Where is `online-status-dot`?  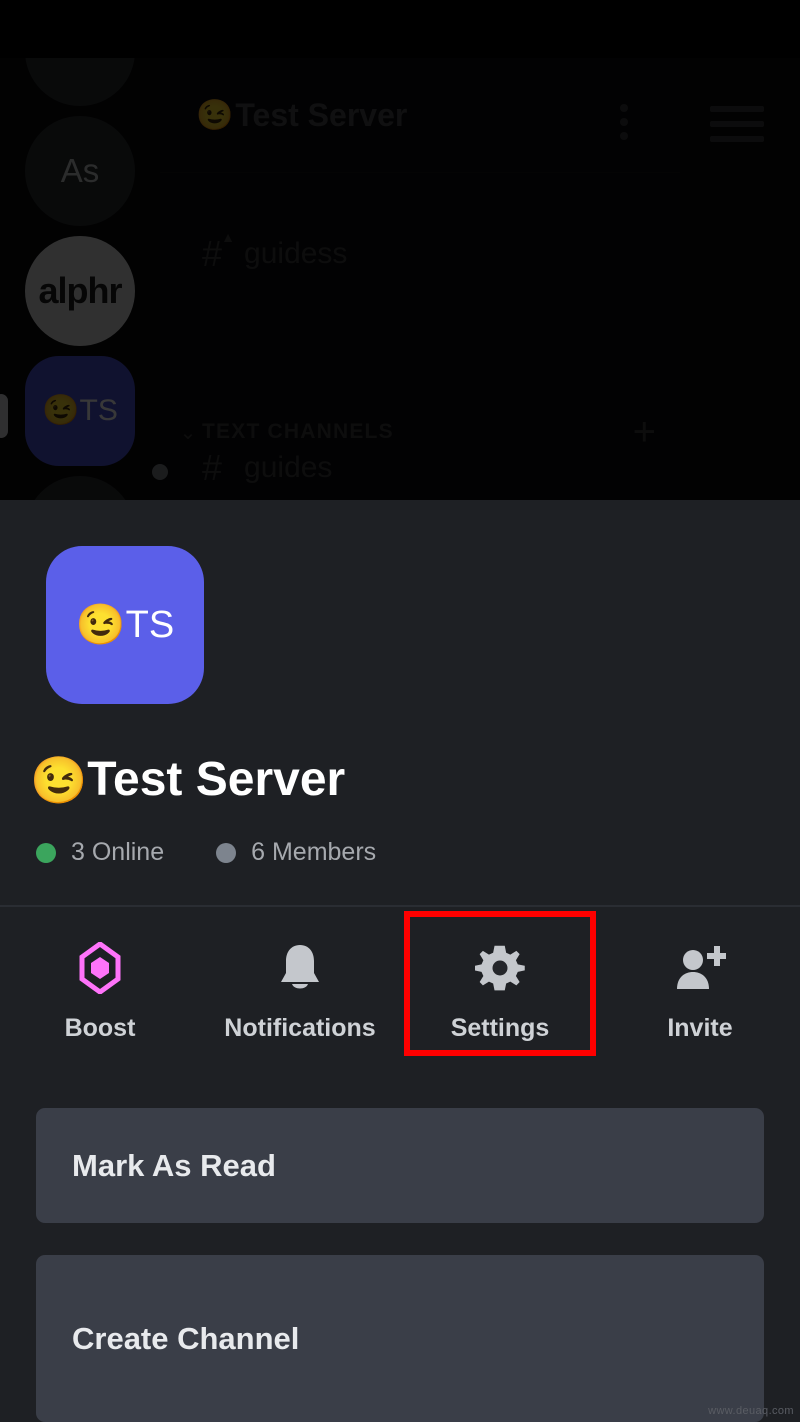 online-status-dot is located at coordinates (46, 852).